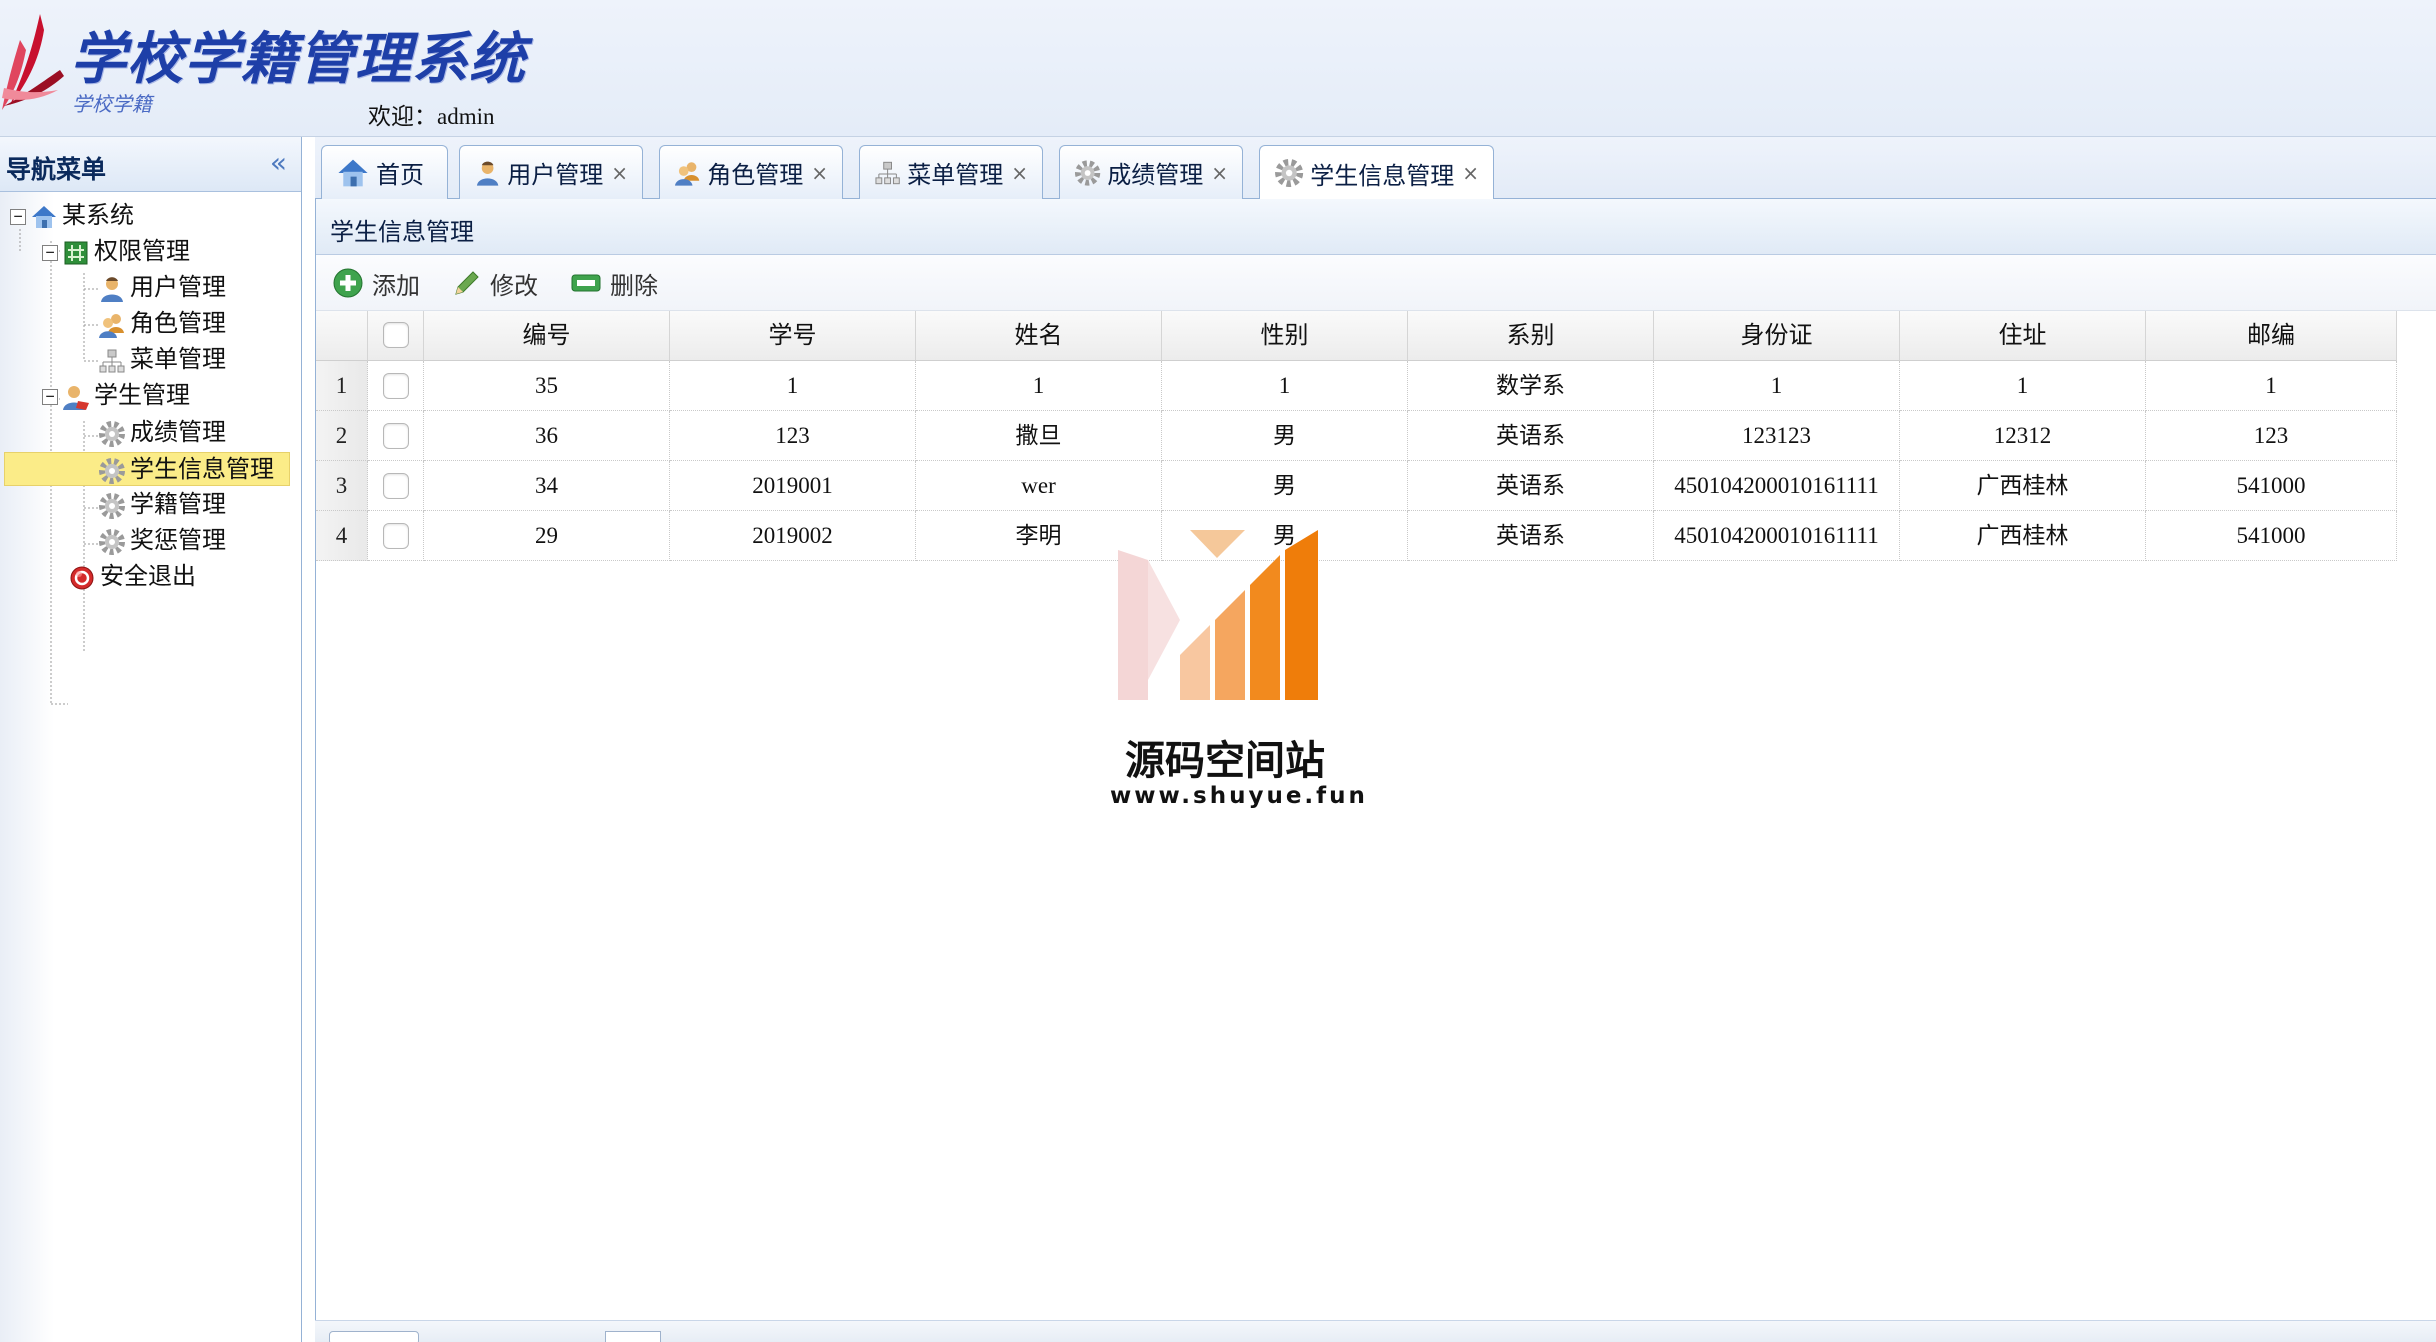  I want to click on column-header-name: 姓名, so click(1039, 336).